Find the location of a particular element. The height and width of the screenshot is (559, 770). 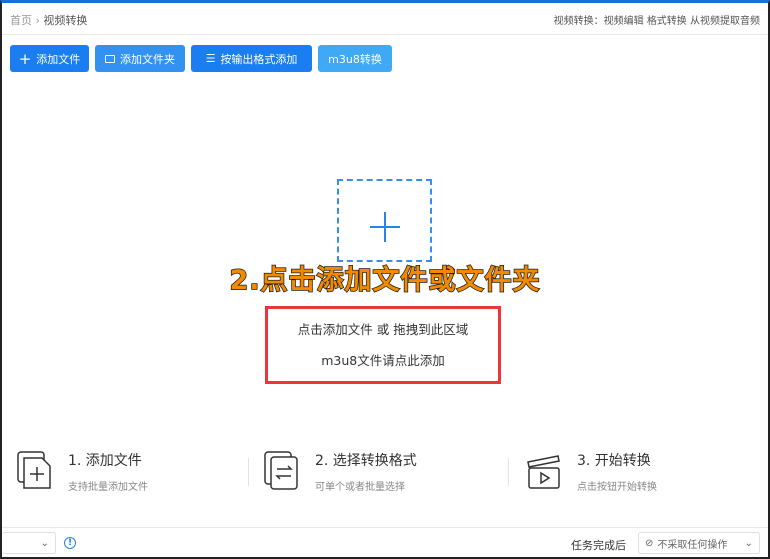

step-subtitle: 可单个或者批量选择 is located at coordinates (360, 487).